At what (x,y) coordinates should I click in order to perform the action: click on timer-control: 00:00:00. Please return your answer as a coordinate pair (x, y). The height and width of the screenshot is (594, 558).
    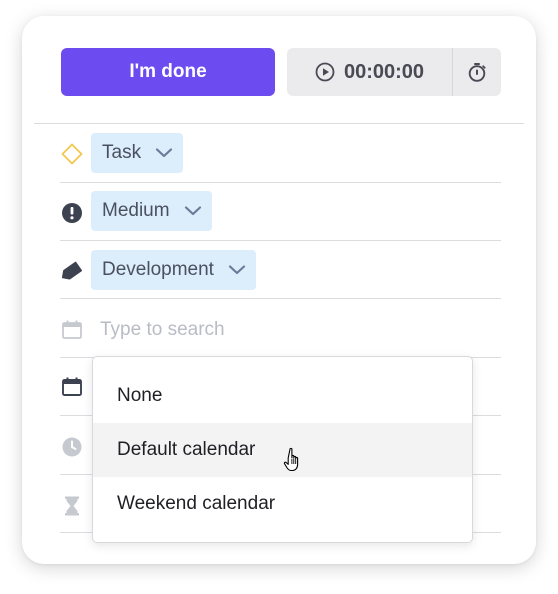
    Looking at the image, I should click on (394, 72).